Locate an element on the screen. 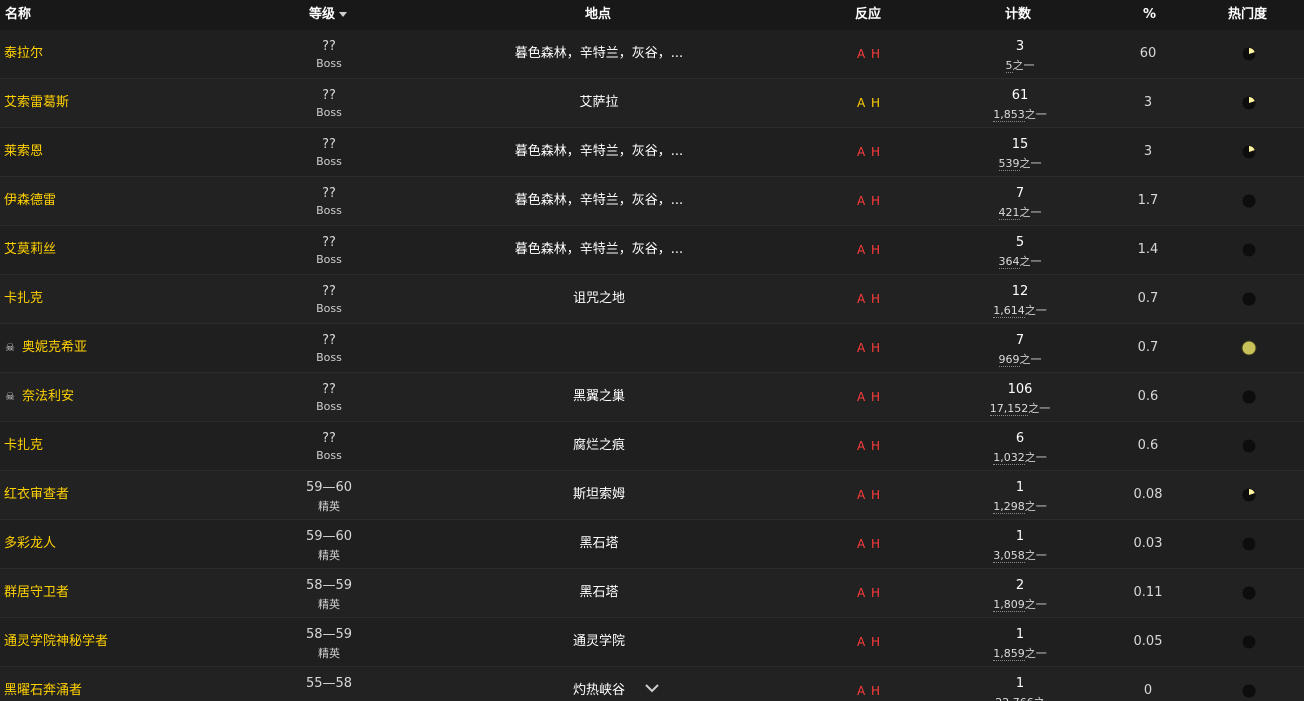 This screenshot has width=1304, height=701. zone-link is located at coordinates (599, 348).